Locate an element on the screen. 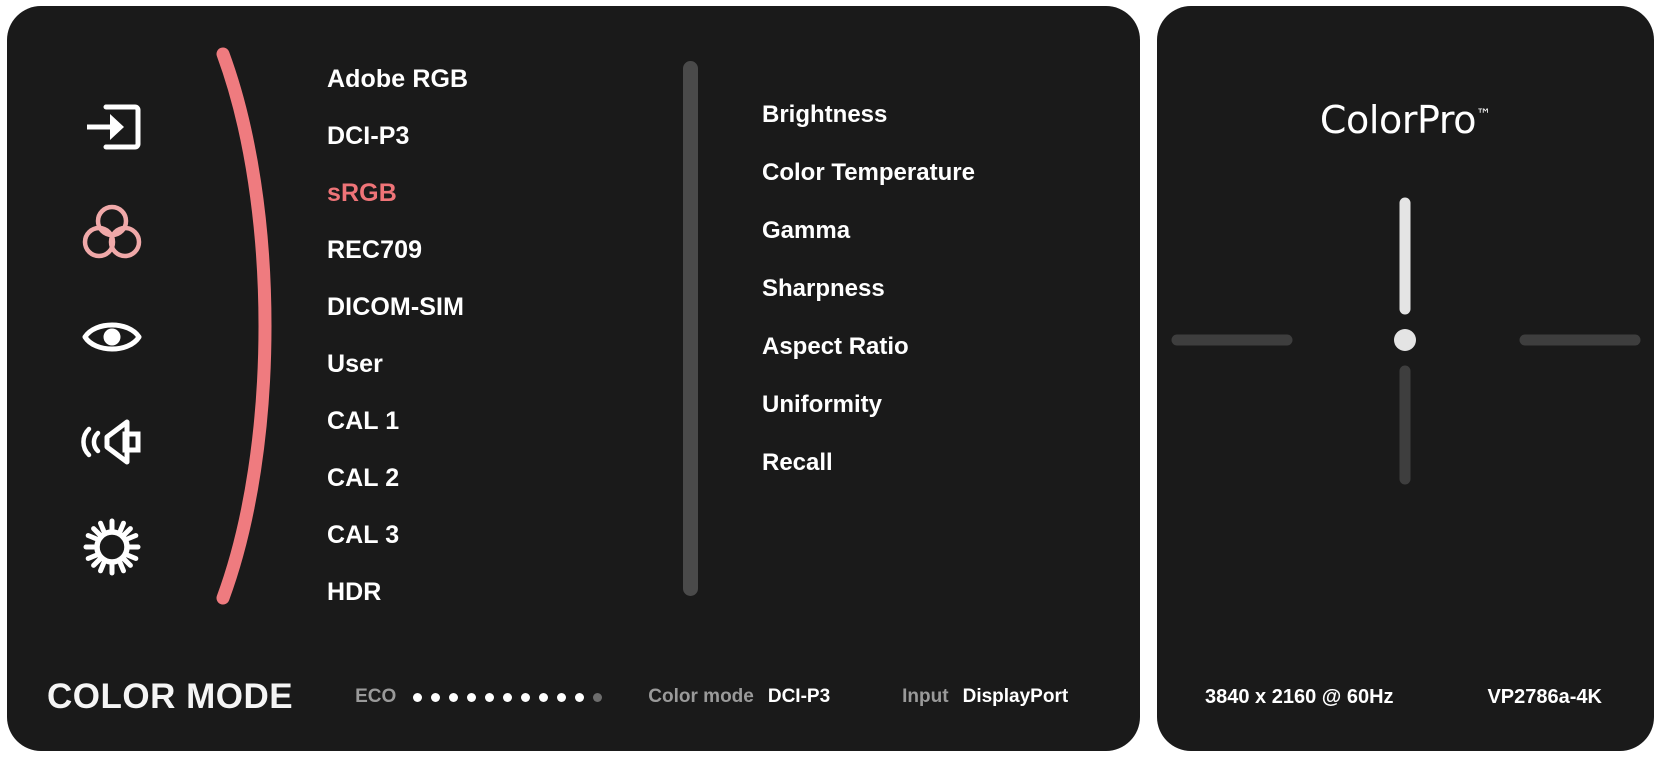 The width and height of the screenshot is (1660, 767). gear-icon is located at coordinates (112, 547).